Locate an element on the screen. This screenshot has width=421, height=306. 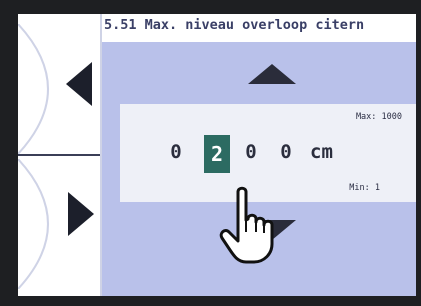
digit-hundreds-selected: 2 is located at coordinates (217, 154).